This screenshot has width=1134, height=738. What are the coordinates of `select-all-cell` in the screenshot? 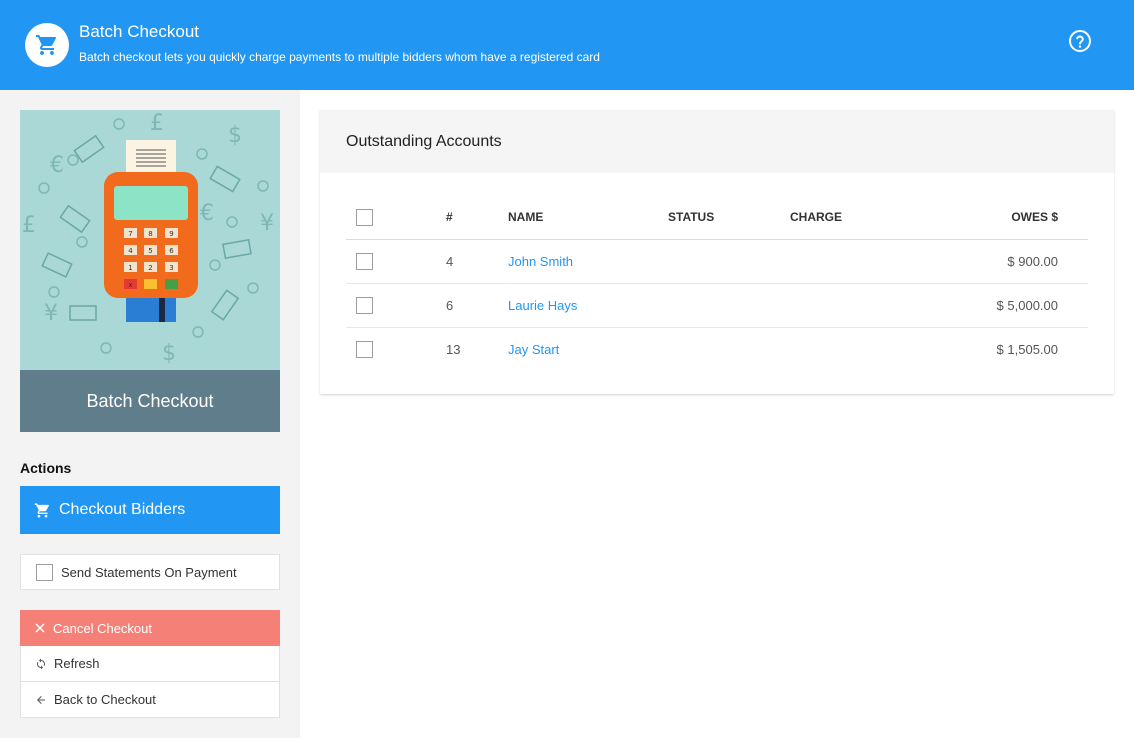 It's located at (396, 218).